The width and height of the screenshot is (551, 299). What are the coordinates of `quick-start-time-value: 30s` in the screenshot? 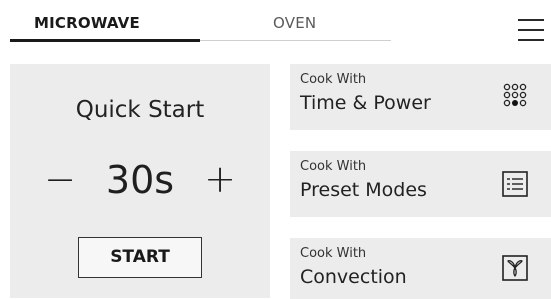 It's located at (140, 180).